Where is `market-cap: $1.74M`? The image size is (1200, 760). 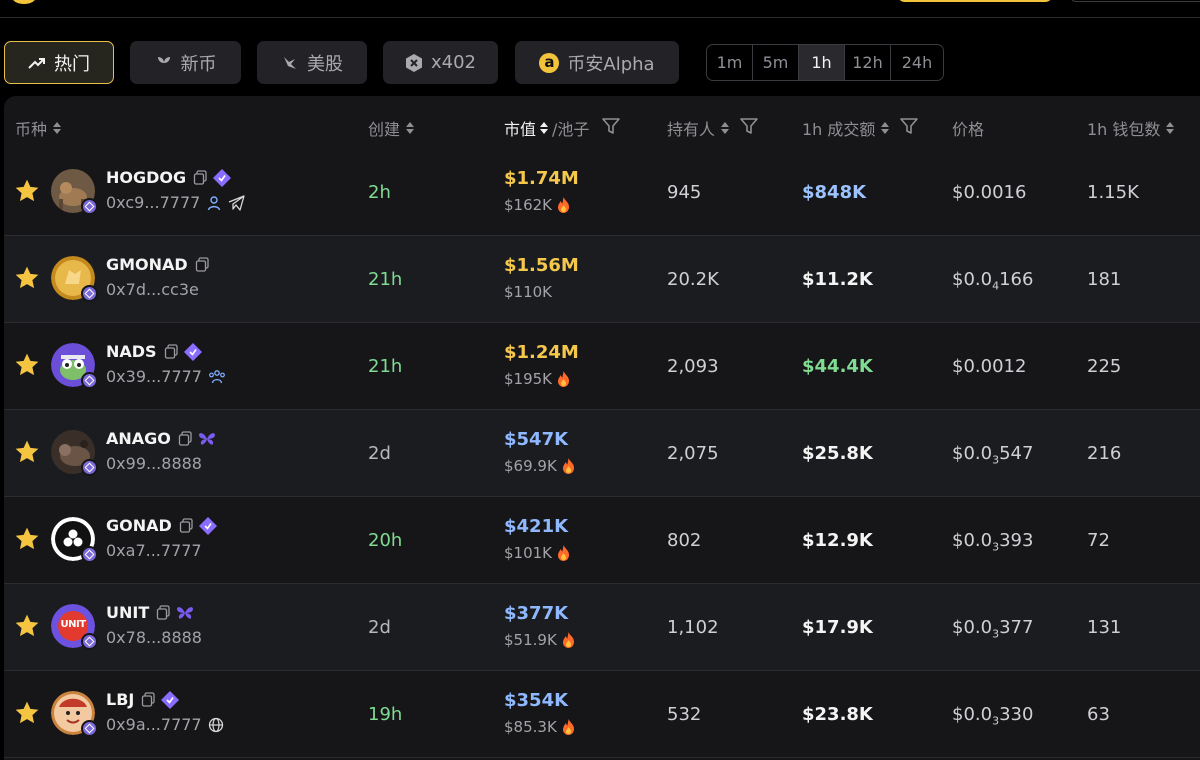
market-cap: $1.74M is located at coordinates (541, 178).